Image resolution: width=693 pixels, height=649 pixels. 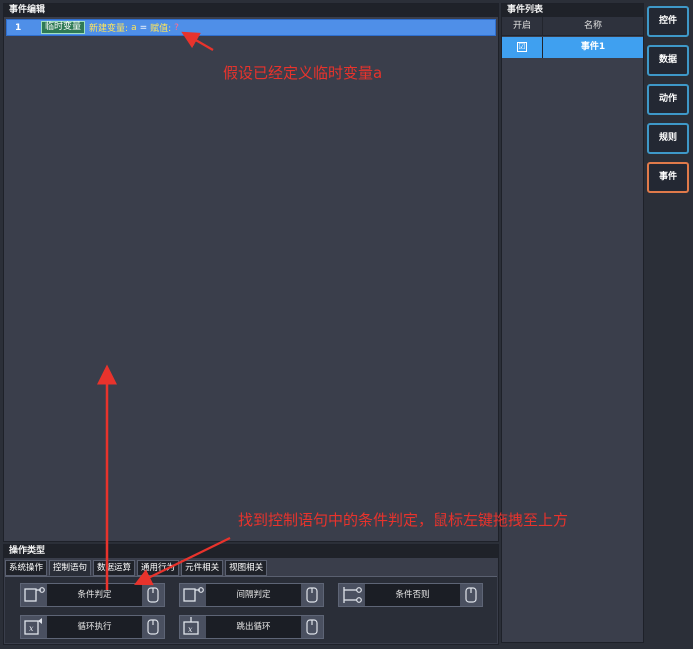 I want to click on event-editor-title: 事件编辑, so click(x=251, y=10).